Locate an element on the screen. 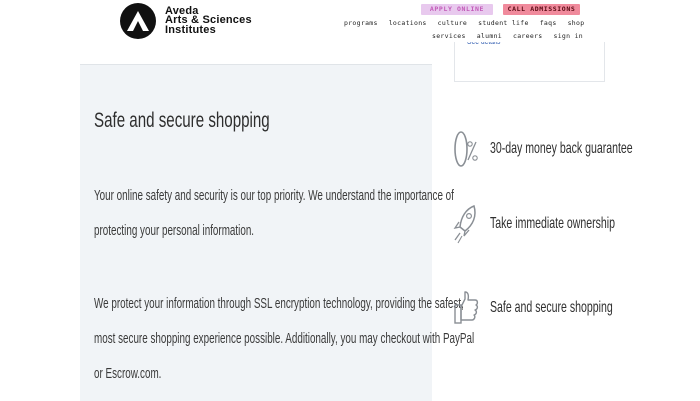  page-title: Safe and secure shopping is located at coordinates (182, 120).